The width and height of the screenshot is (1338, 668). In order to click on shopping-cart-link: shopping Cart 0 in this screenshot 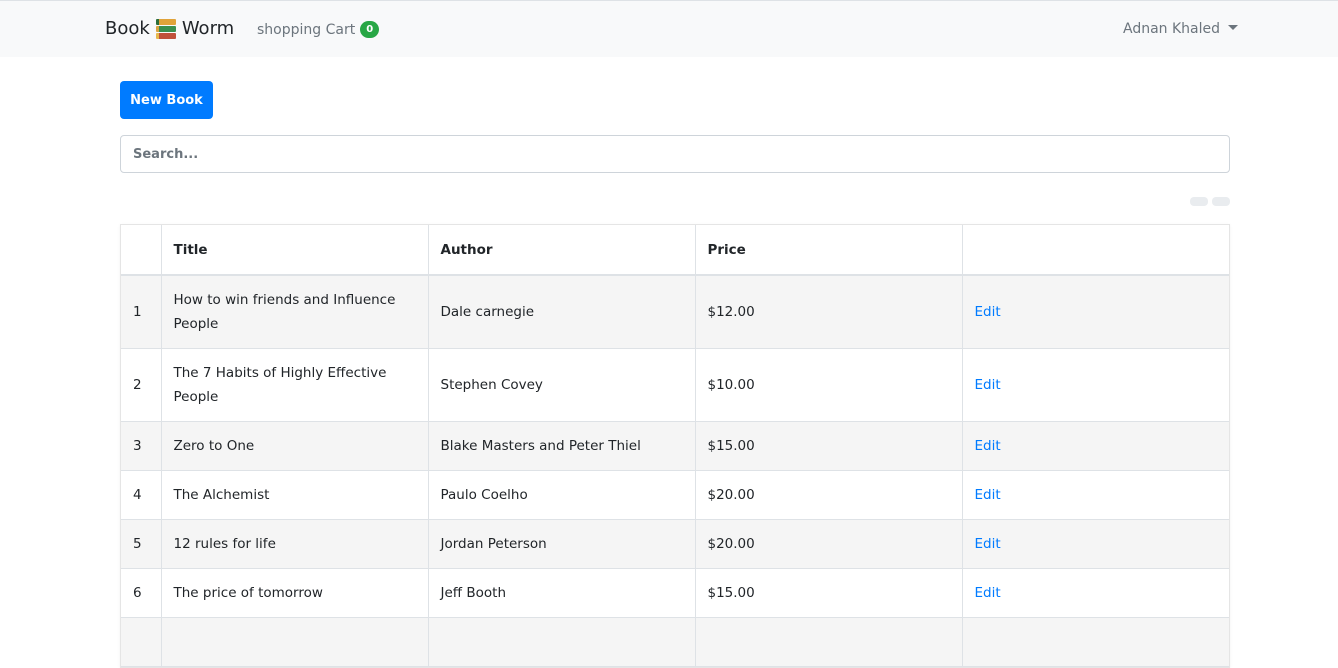, I will do `click(318, 29)`.